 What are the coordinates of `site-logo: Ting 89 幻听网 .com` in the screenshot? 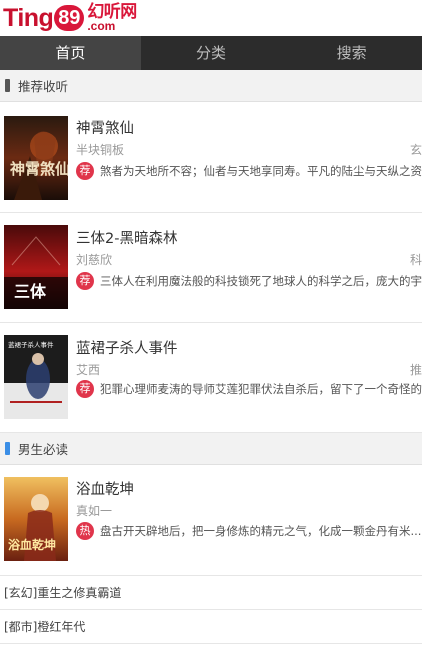 It's located at (70, 18).